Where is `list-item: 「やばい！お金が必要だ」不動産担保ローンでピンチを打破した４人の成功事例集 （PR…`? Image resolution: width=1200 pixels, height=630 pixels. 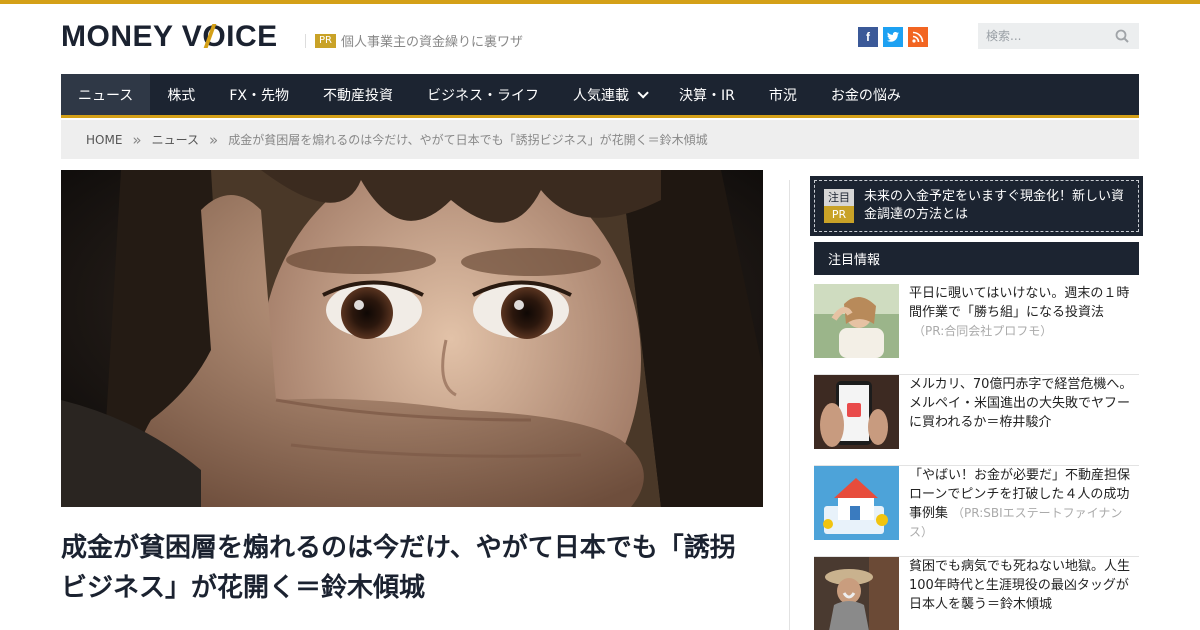 list-item: 「やばい！お金が必要だ」不動産担保ローンでピンチを打破した４人の成功事例集 （PR… is located at coordinates (976, 511).